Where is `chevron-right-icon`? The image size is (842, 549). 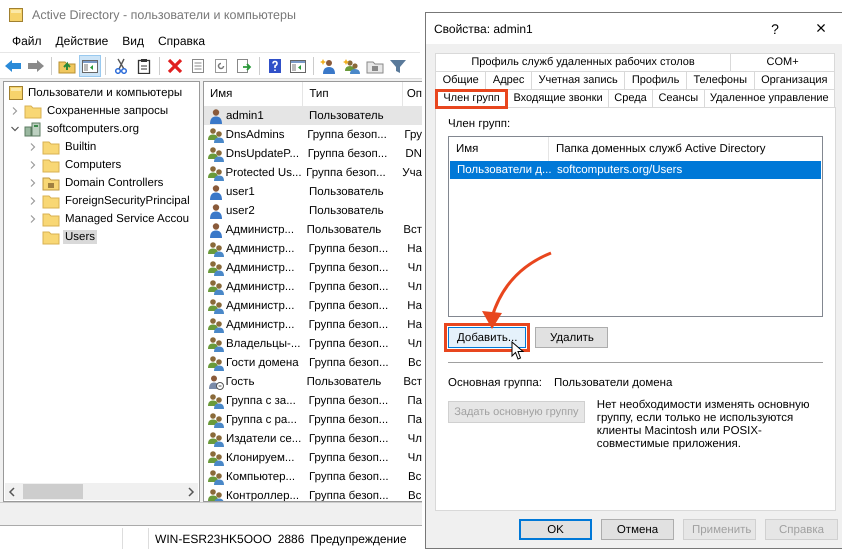
chevron-right-icon is located at coordinates (15, 111).